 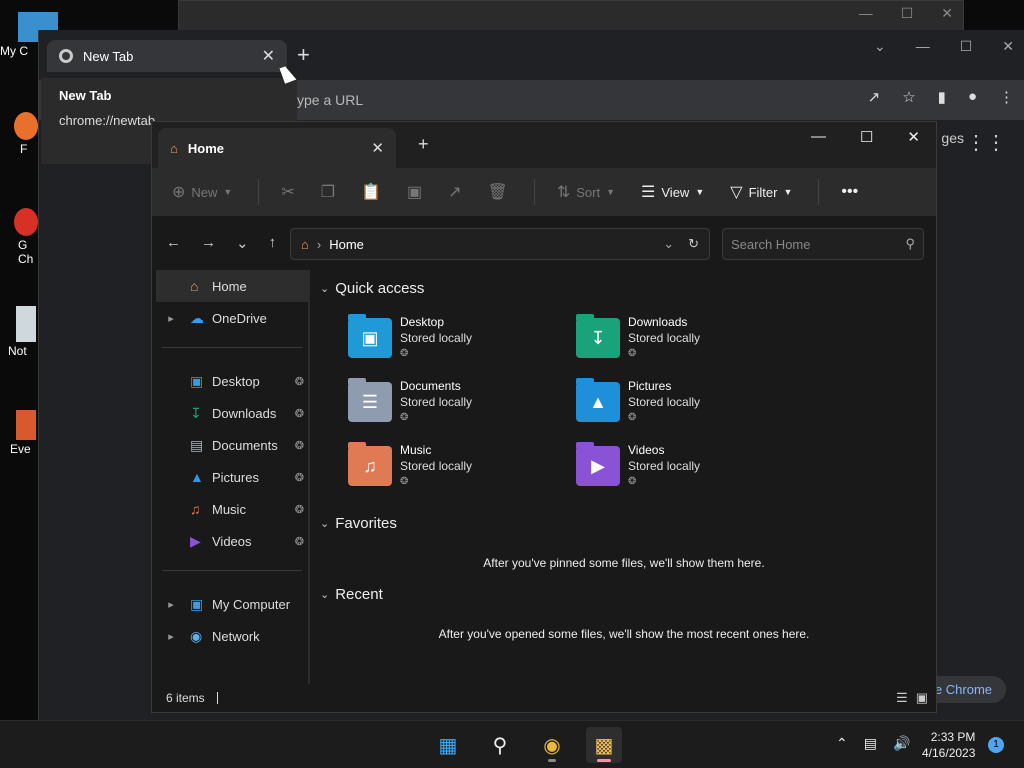 I want to click on sidebar-item-my-computer: ▸ ▣ My Computer, so click(x=232, y=604).